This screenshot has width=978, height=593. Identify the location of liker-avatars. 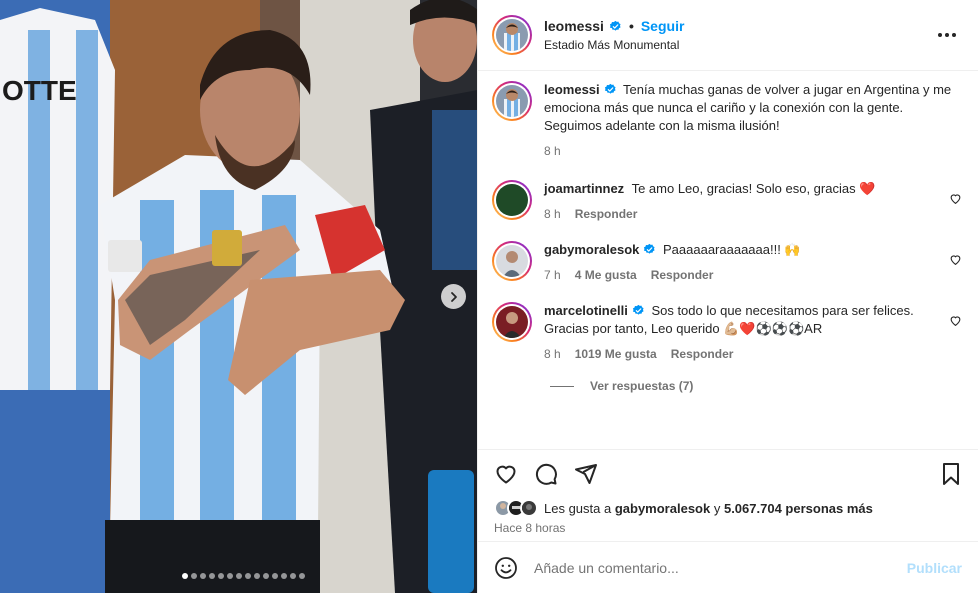
(516, 508).